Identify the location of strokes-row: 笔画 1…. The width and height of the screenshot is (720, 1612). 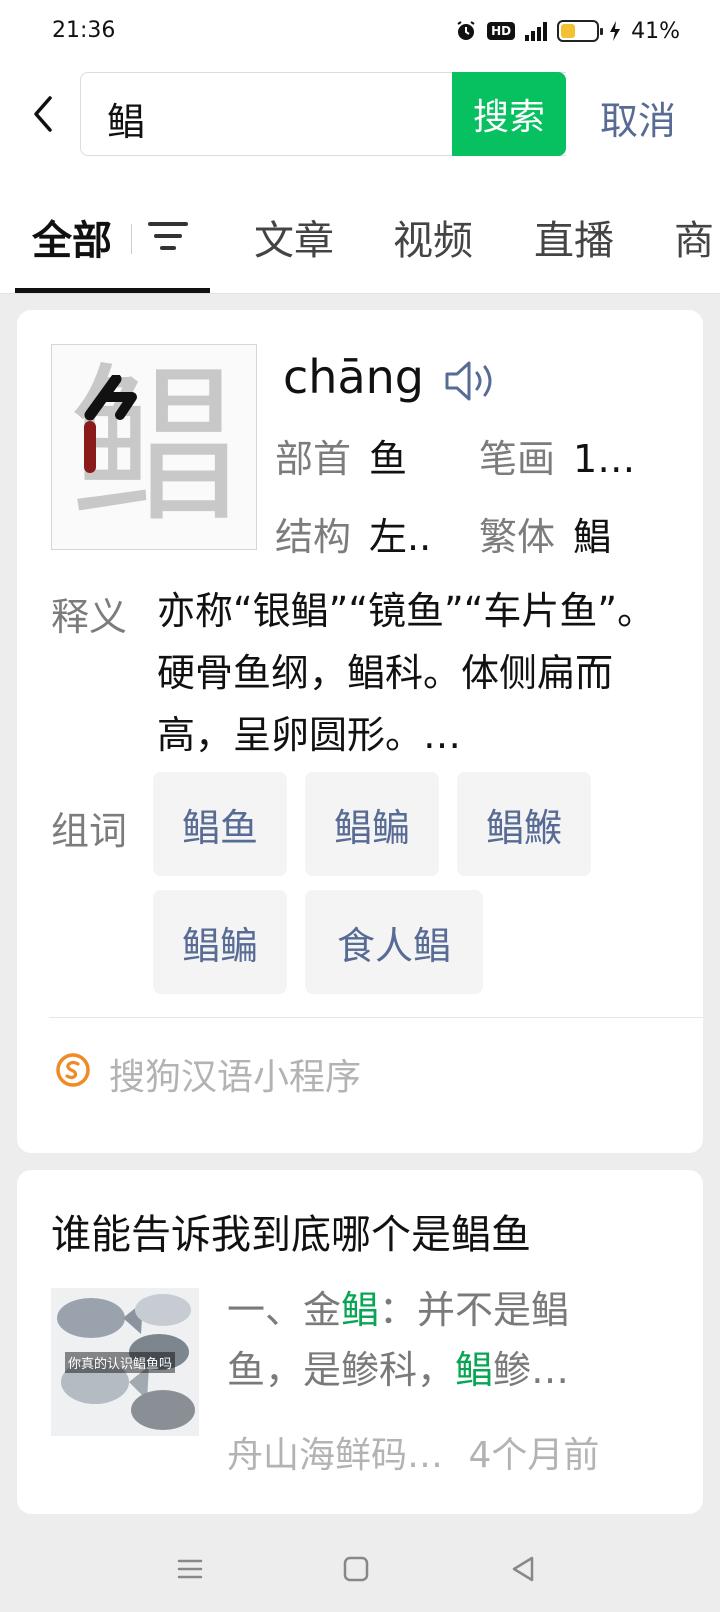
(557, 455).